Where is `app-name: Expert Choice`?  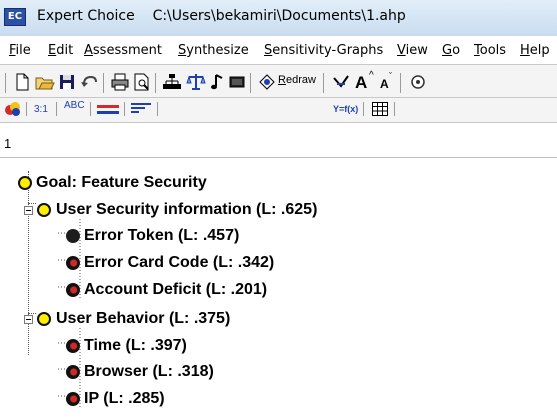
app-name: Expert Choice is located at coordinates (86, 16).